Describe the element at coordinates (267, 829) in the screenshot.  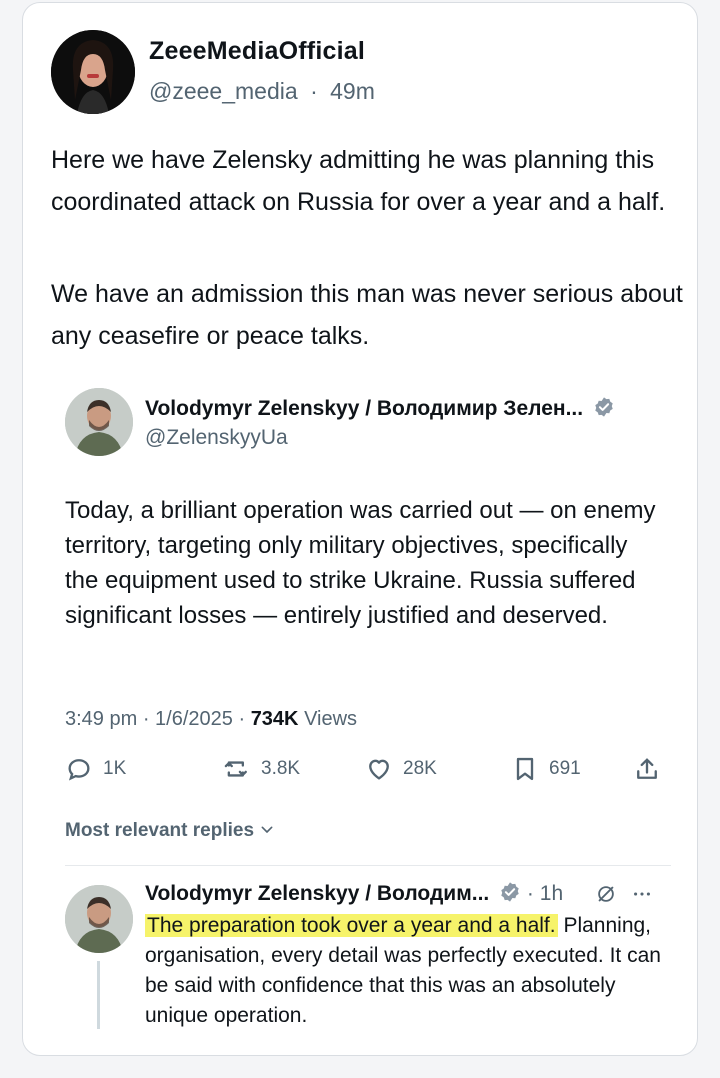
I see `chevron-down-icon` at that location.